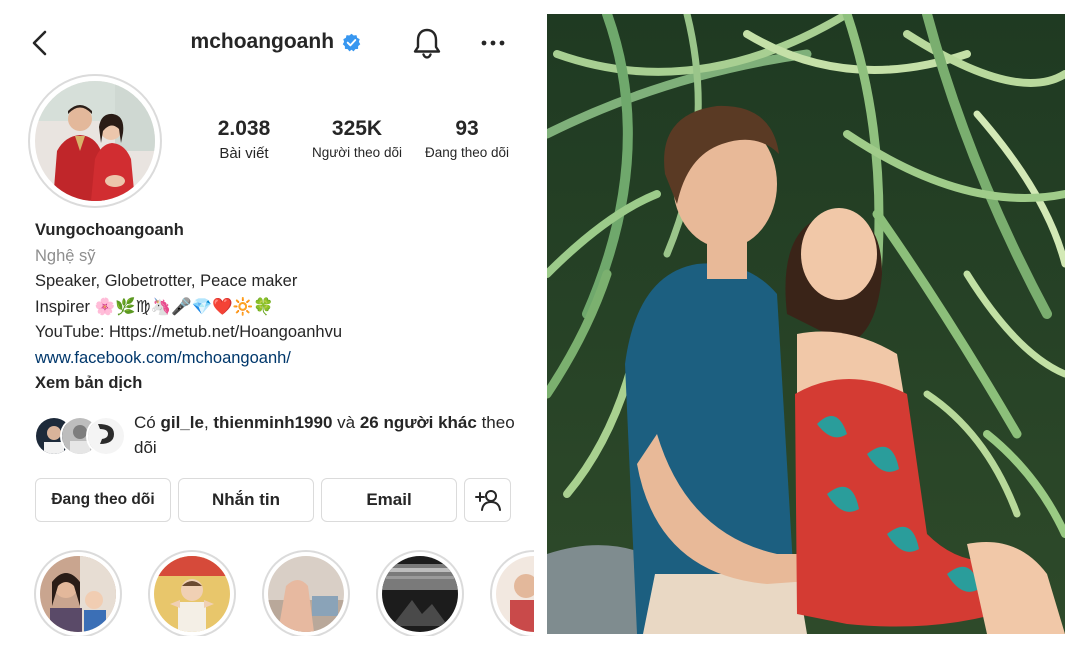  I want to click on story-highlight-1-photo, so click(78, 594).